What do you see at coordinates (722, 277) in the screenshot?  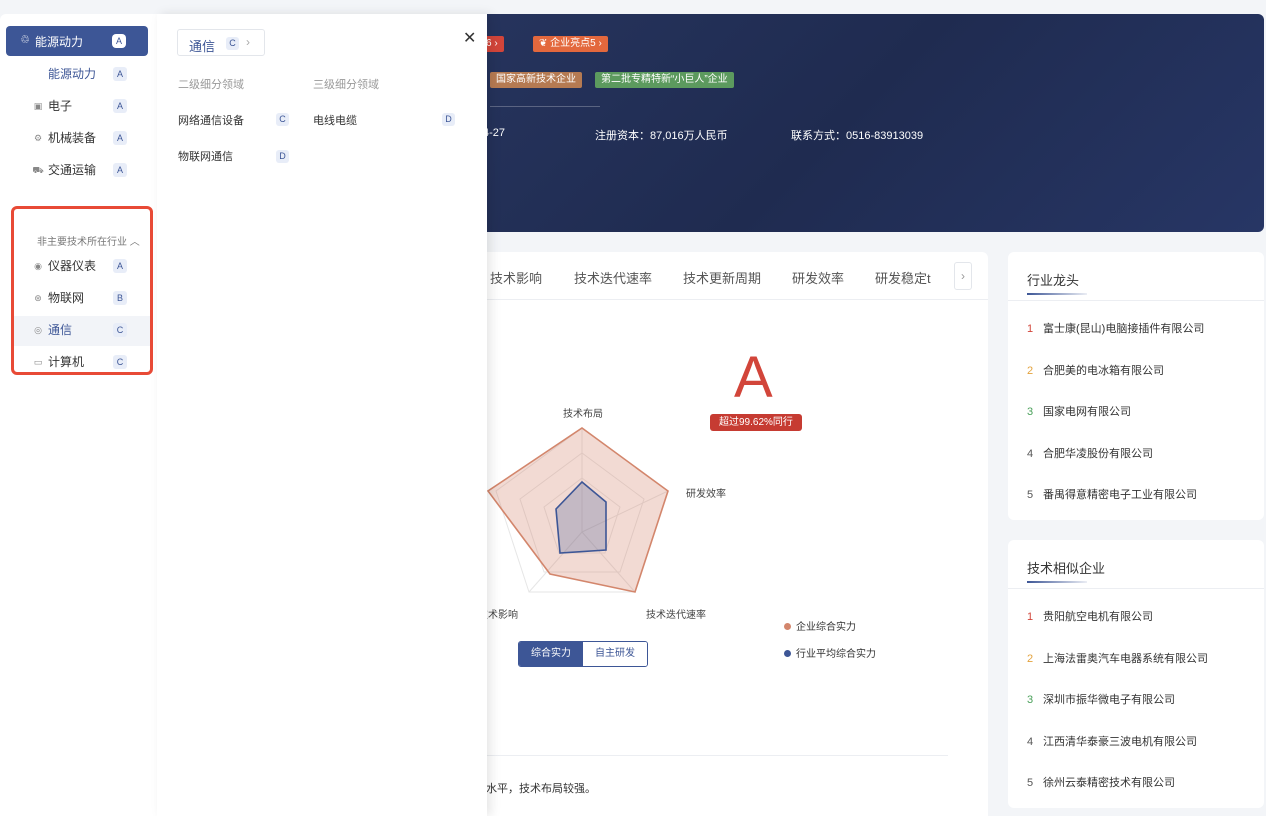 I see `tab-update-cycle: 技术更新周期` at bounding box center [722, 277].